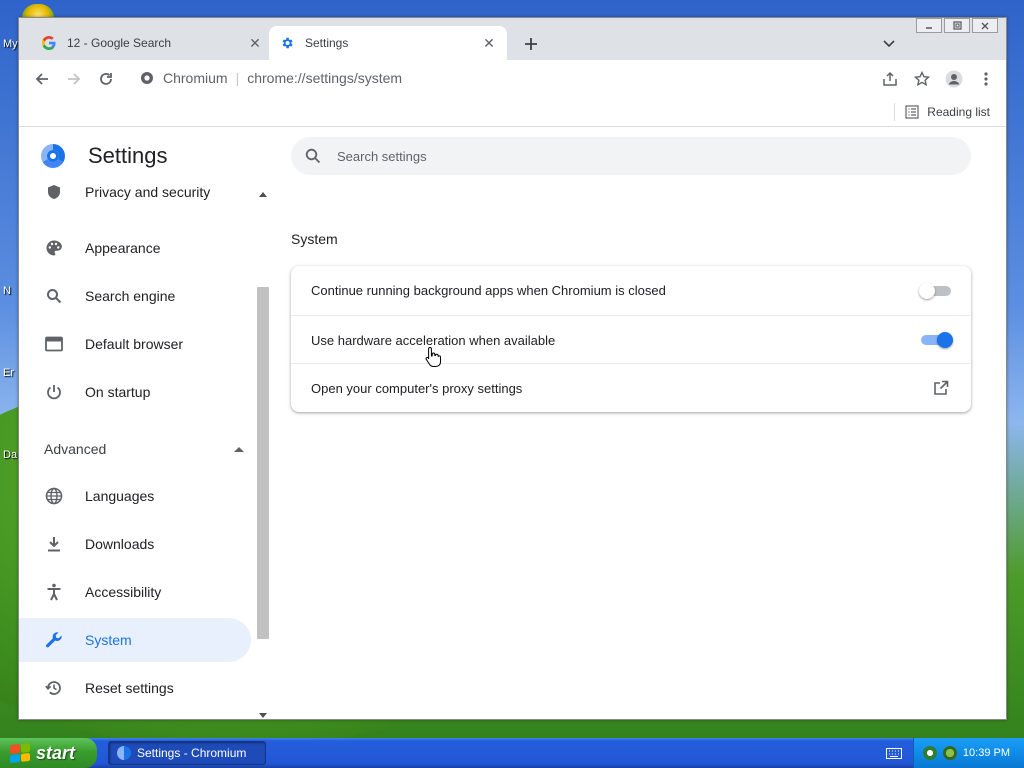  What do you see at coordinates (388, 43) in the screenshot?
I see `tab-settings: Settings ✕` at bounding box center [388, 43].